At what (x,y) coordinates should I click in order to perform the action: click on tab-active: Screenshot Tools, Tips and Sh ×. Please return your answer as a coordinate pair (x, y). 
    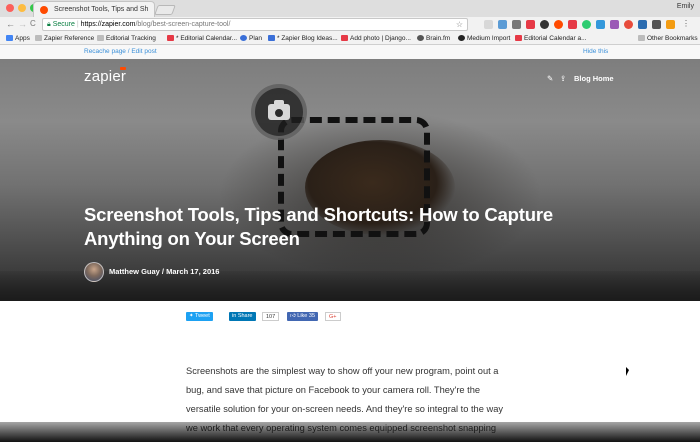
    Looking at the image, I should click on (94, 9).